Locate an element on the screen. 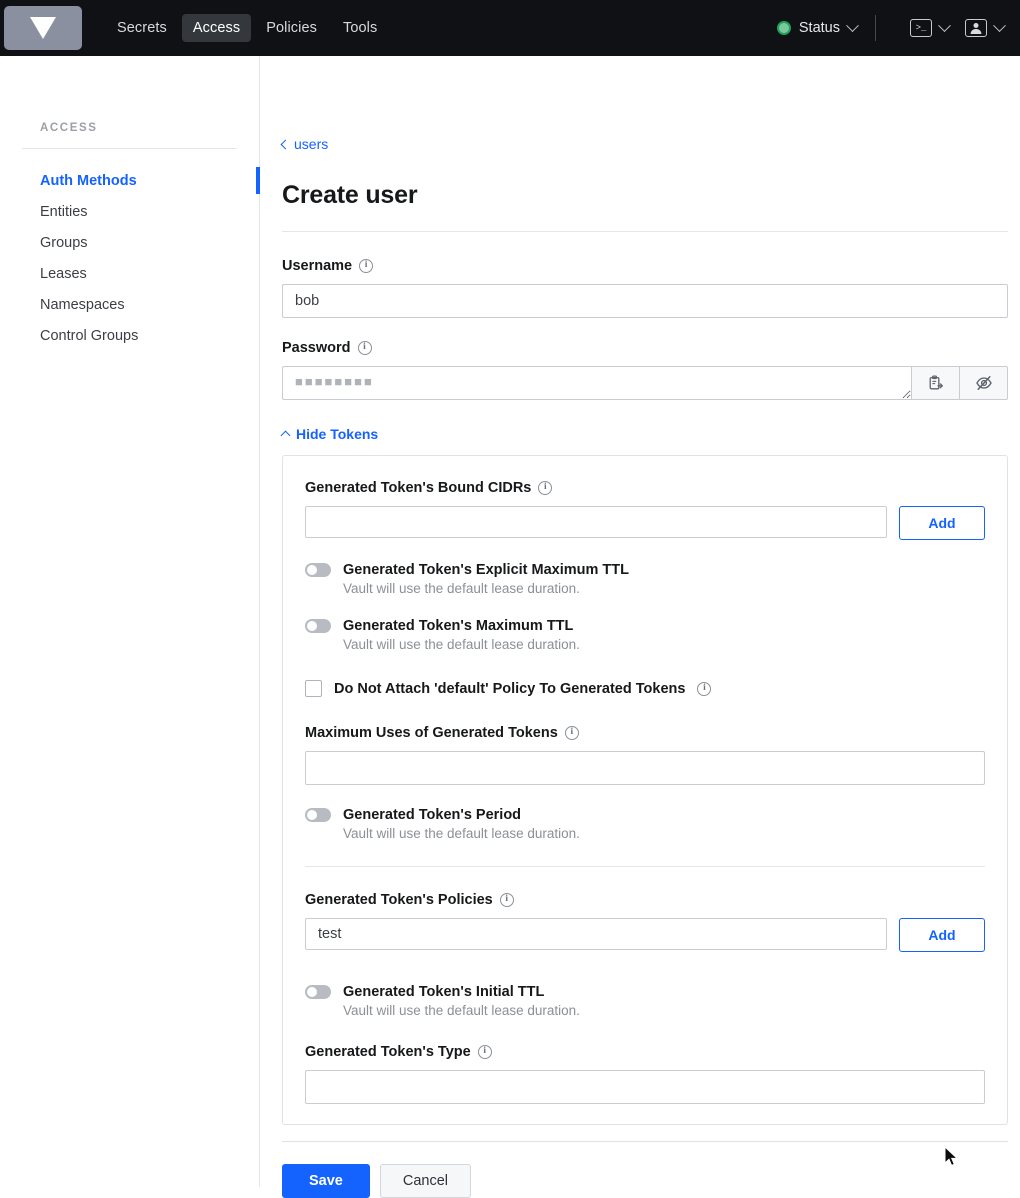  nav-link-access: Access is located at coordinates (216, 28).